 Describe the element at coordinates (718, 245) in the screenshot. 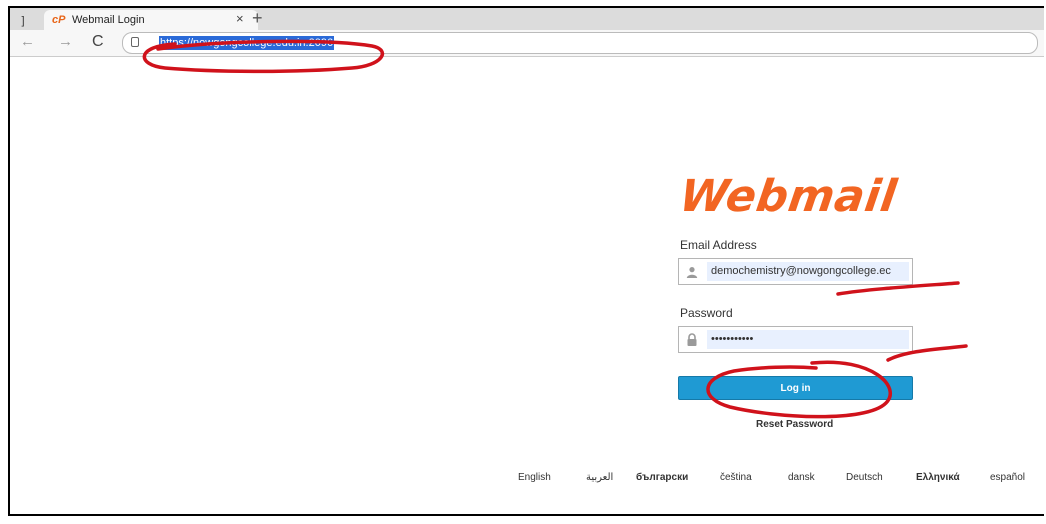

I see `email-label: Email Address` at that location.